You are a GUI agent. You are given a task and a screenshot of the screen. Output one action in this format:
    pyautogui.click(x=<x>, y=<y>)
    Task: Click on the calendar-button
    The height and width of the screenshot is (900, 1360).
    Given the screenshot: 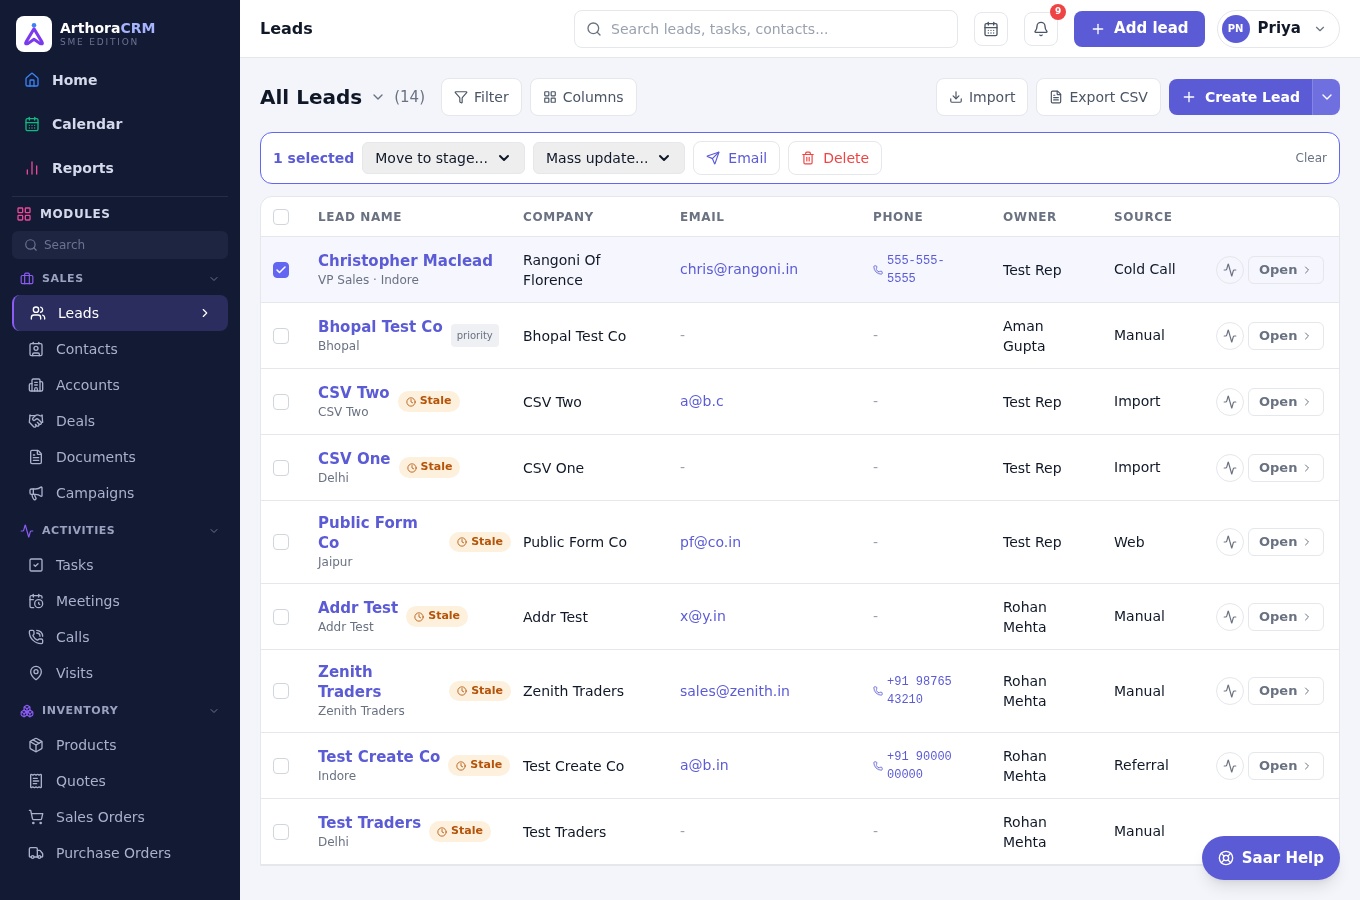 What is the action you would take?
    pyautogui.click(x=991, y=28)
    